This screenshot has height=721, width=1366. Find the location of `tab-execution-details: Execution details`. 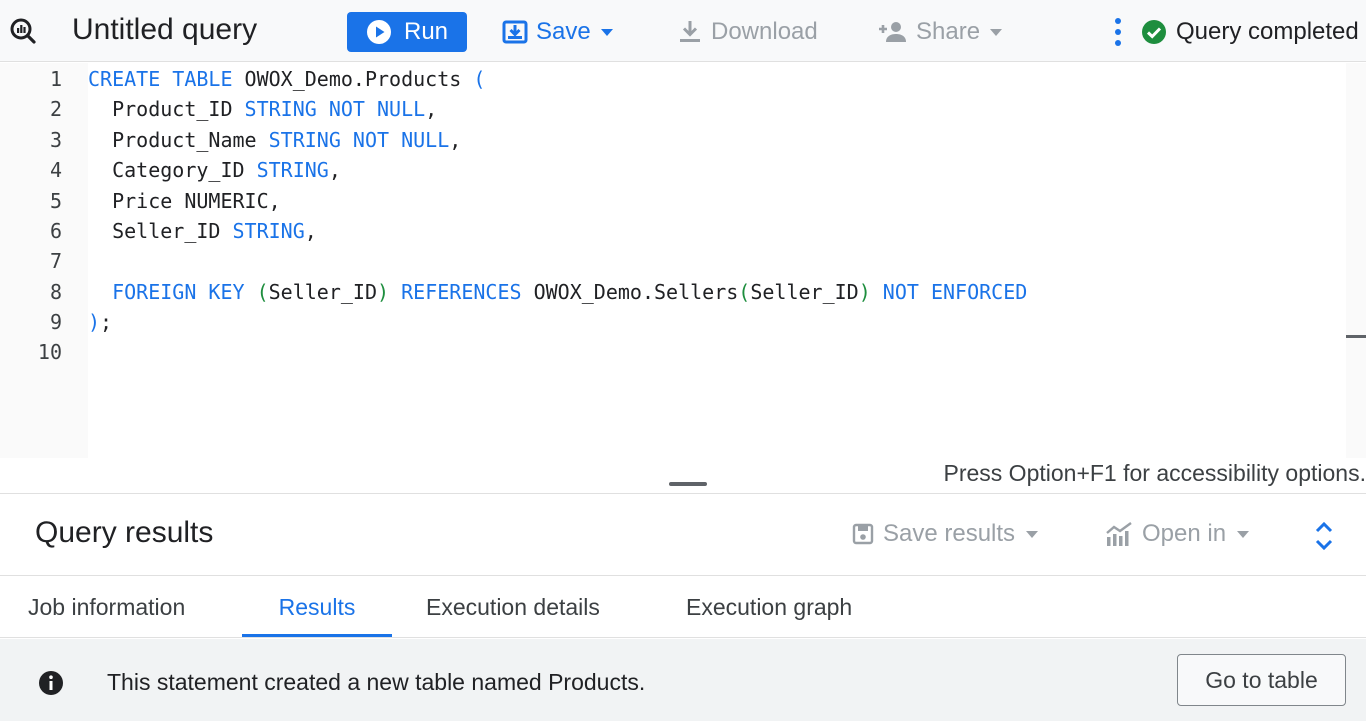

tab-execution-details: Execution details is located at coordinates (513, 607).